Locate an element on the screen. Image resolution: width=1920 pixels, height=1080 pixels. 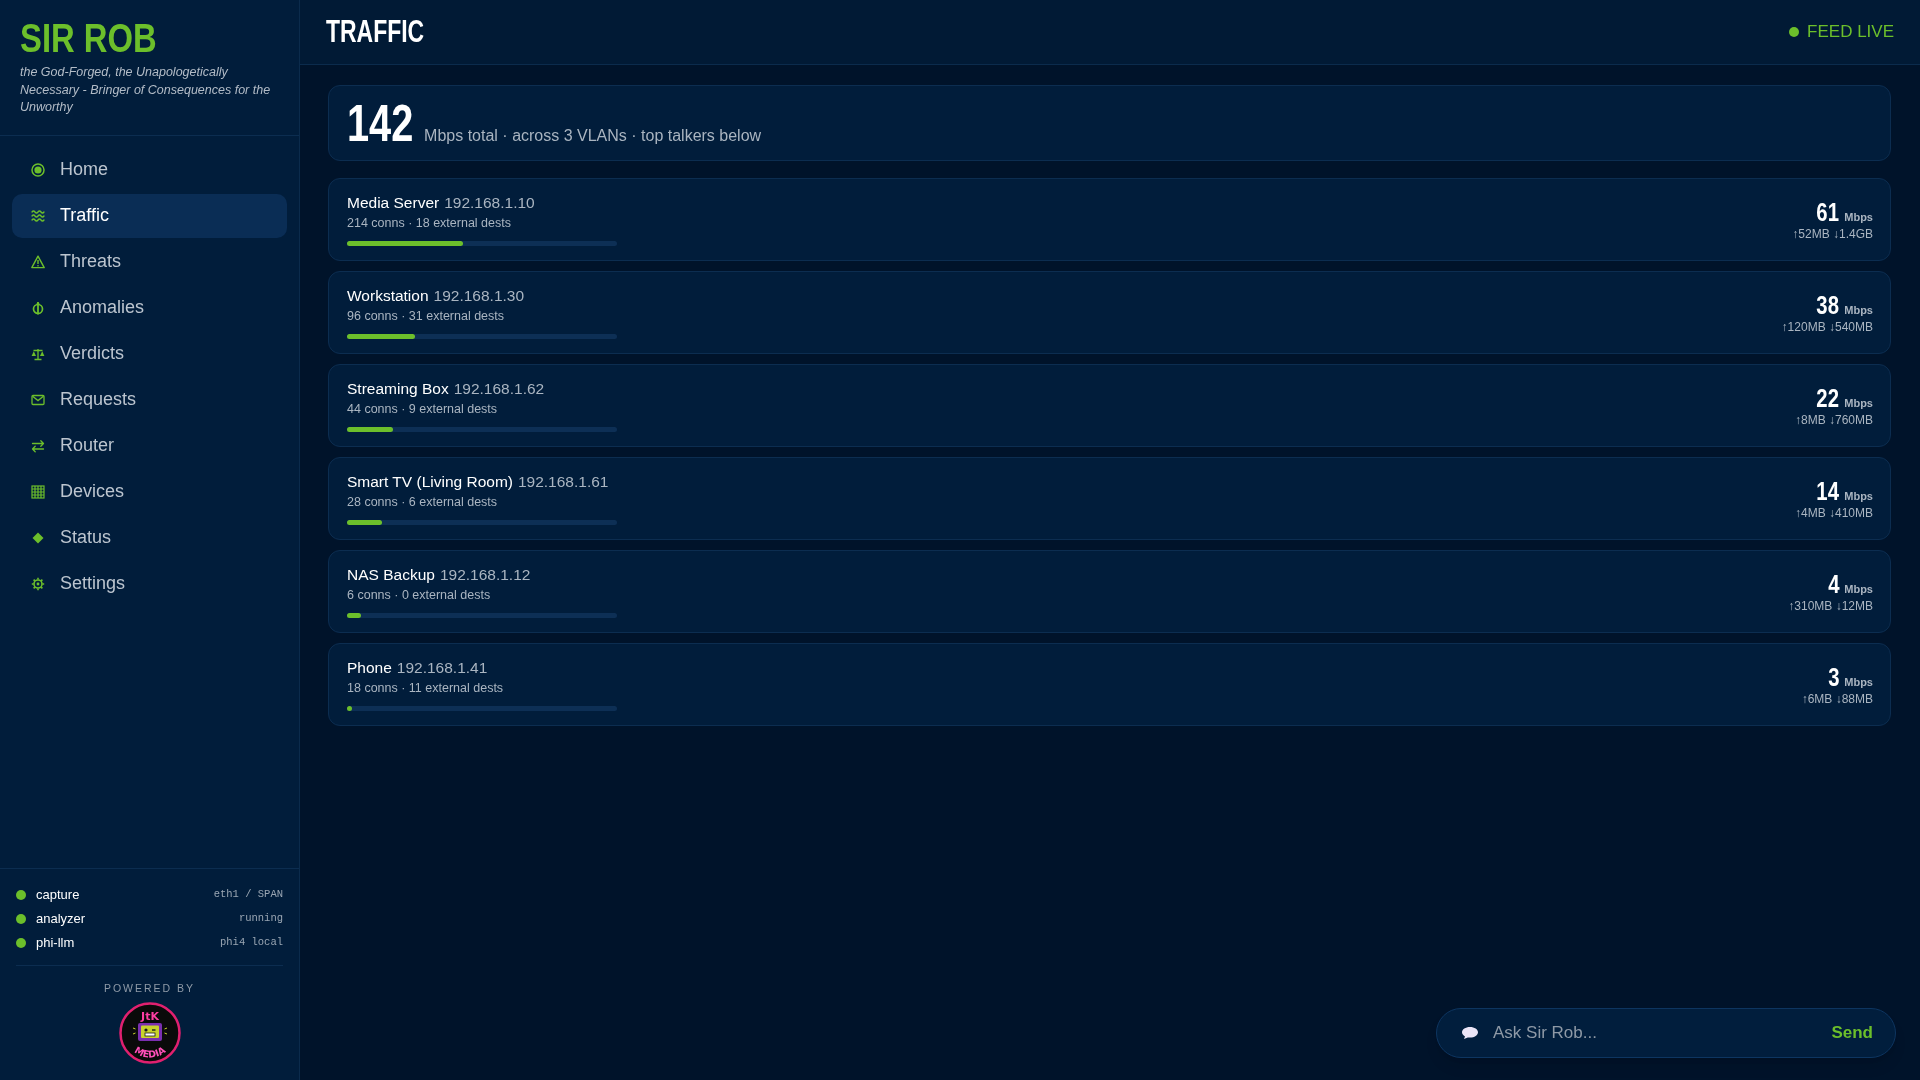
service-name: analyzer is located at coordinates (61, 919).